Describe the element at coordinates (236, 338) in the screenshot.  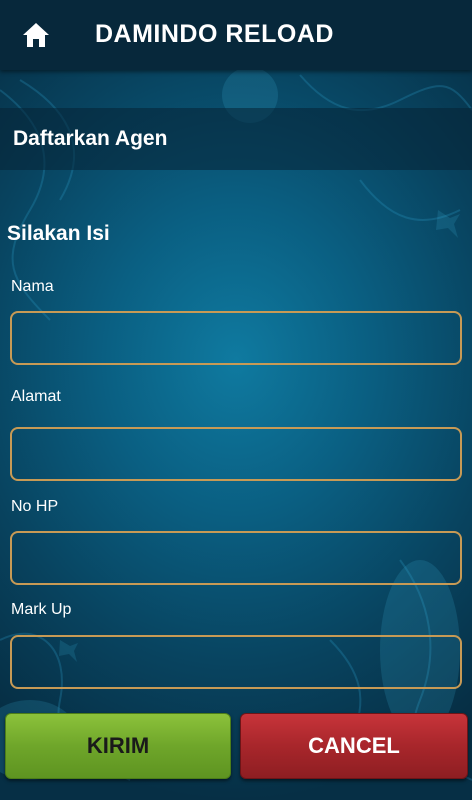
I see `nama-field` at that location.